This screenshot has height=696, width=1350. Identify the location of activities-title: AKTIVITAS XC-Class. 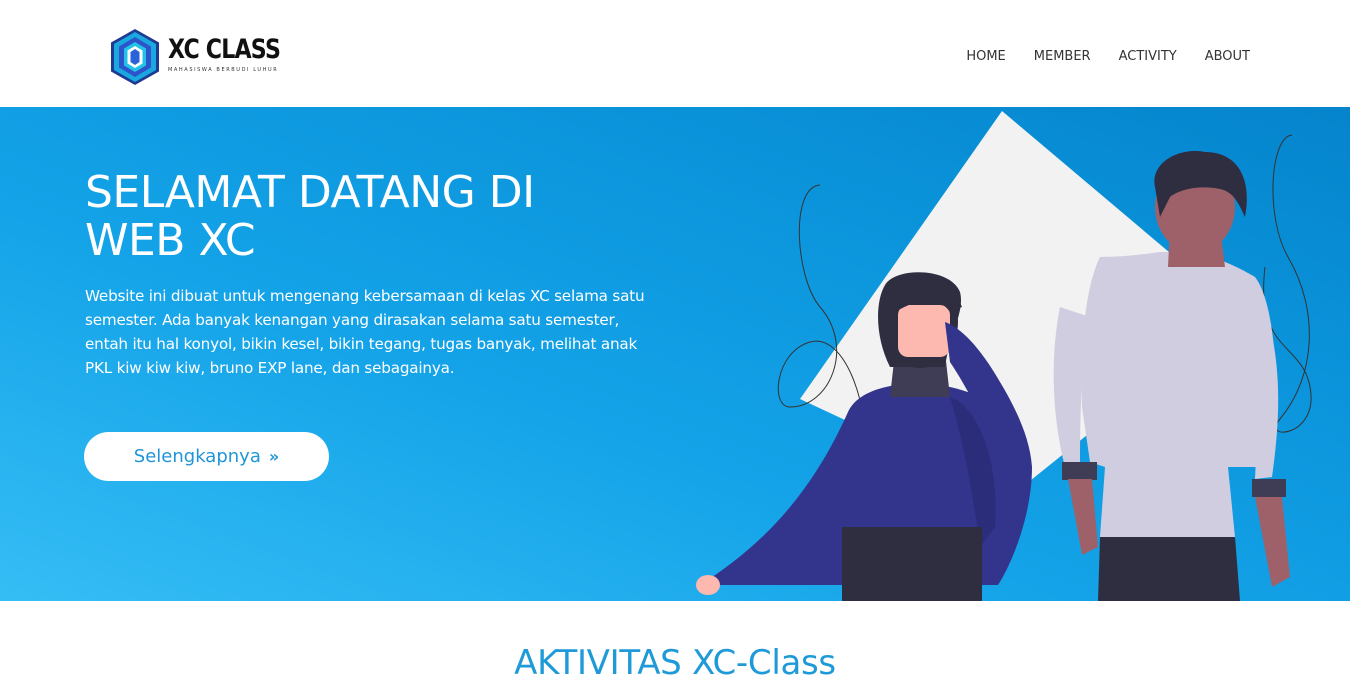
(675, 663).